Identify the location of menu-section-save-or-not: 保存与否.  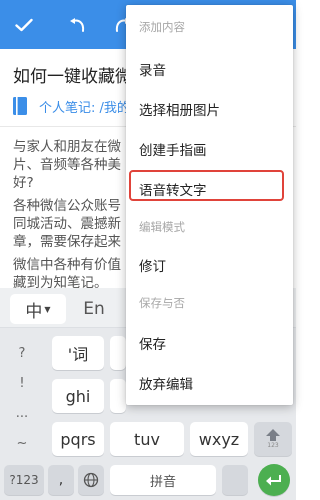
(162, 303).